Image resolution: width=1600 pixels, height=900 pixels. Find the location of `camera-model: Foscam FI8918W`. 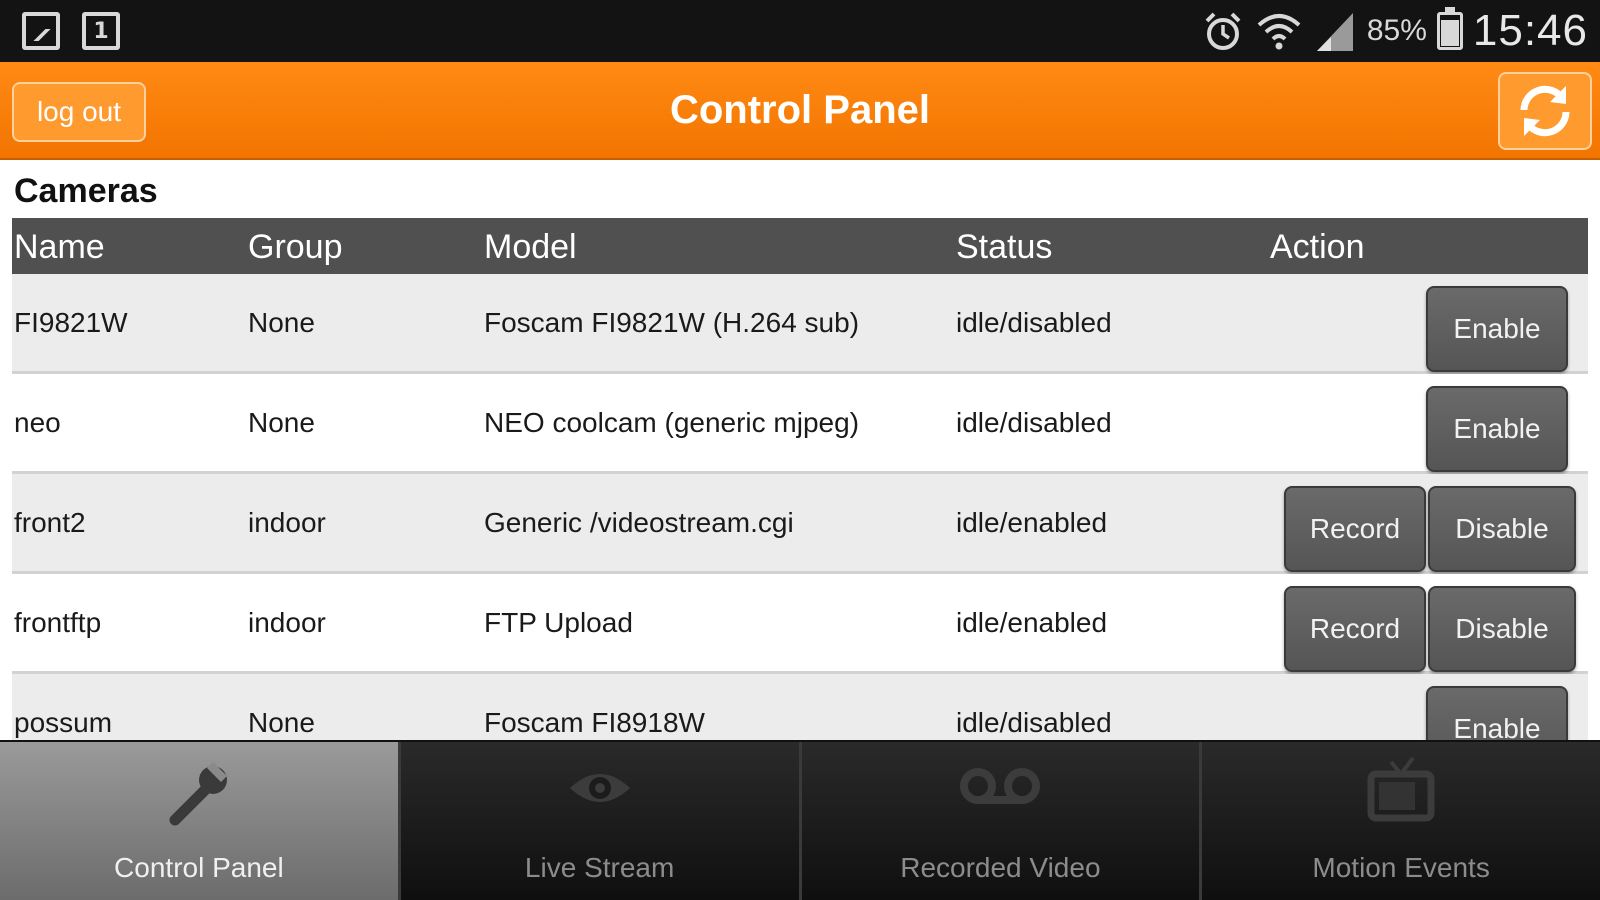

camera-model: Foscam FI8918W is located at coordinates (594, 722).